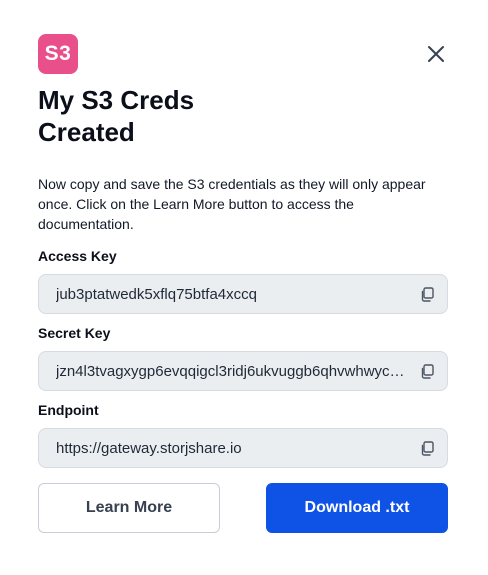 The height and width of the screenshot is (575, 488). I want to click on logo-text: S3, so click(58, 53).